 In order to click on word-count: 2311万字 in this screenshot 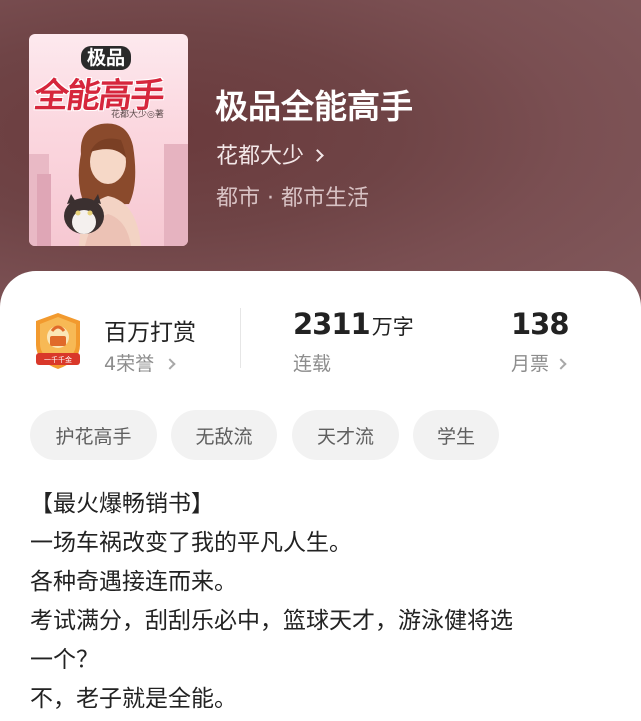, I will do `click(353, 324)`.